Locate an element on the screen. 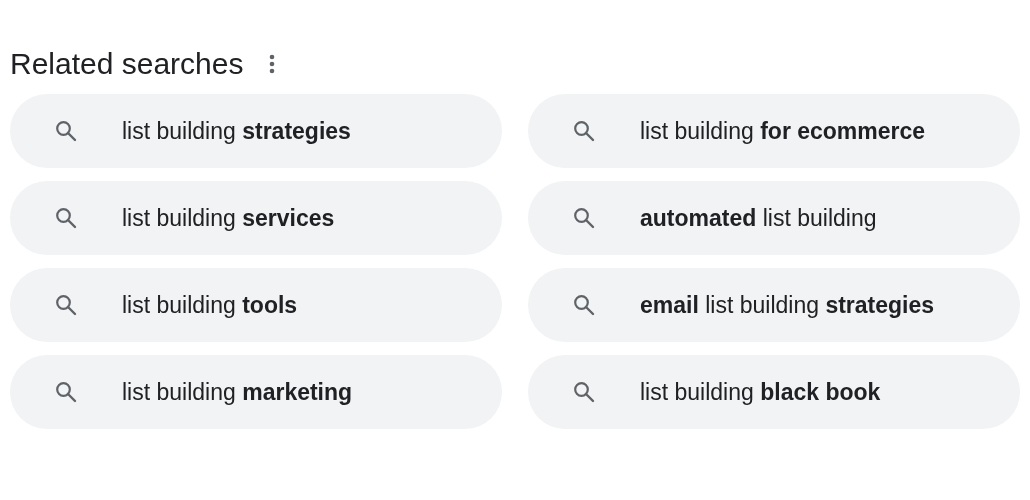  related-search-chip: list building for ecommerce is located at coordinates (774, 131).